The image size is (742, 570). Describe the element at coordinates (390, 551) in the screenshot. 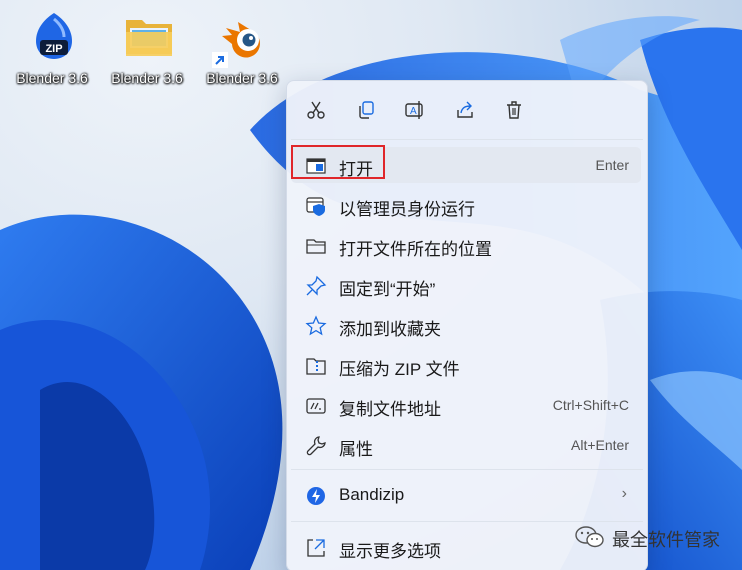

I see `menu-item-label: 显示更多选项` at that location.